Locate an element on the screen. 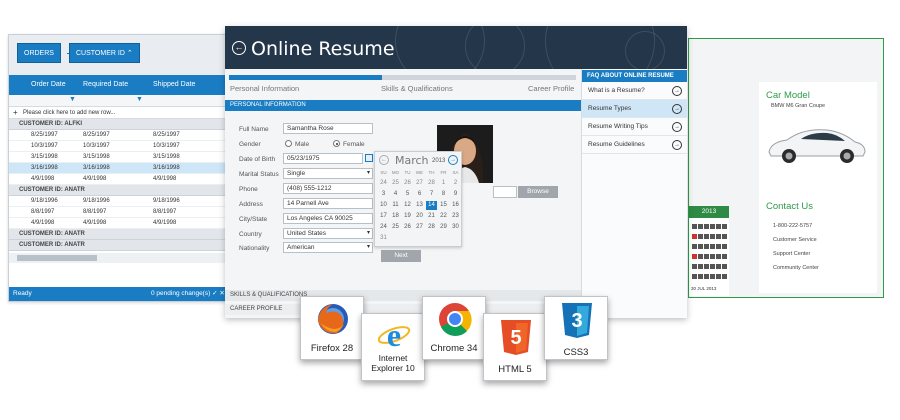 The image size is (900, 420). calendar-day: 16 is located at coordinates (455, 205).